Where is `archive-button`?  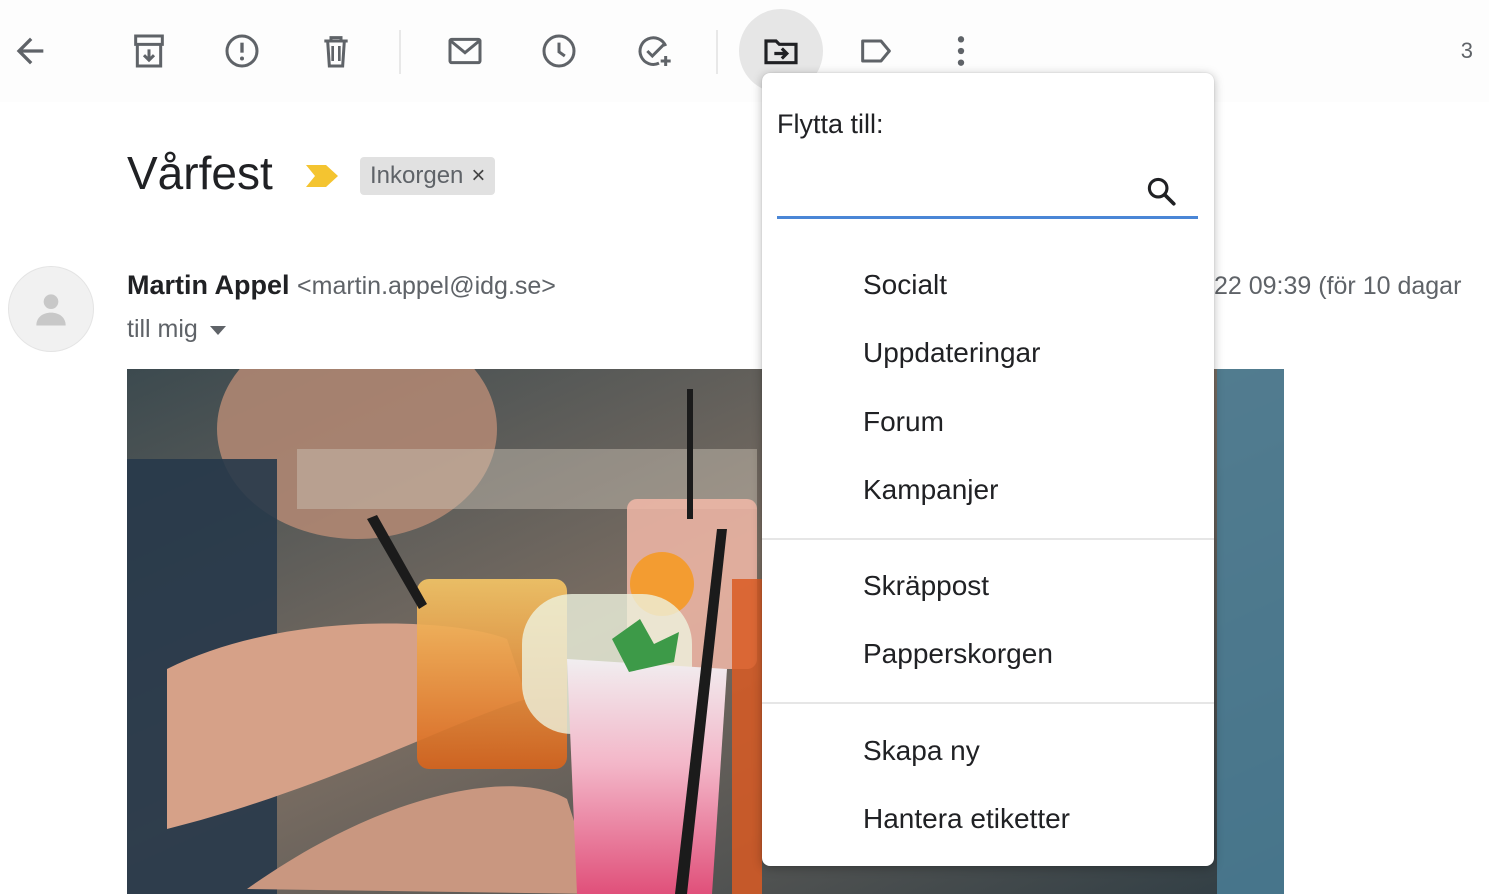 archive-button is located at coordinates (149, 51).